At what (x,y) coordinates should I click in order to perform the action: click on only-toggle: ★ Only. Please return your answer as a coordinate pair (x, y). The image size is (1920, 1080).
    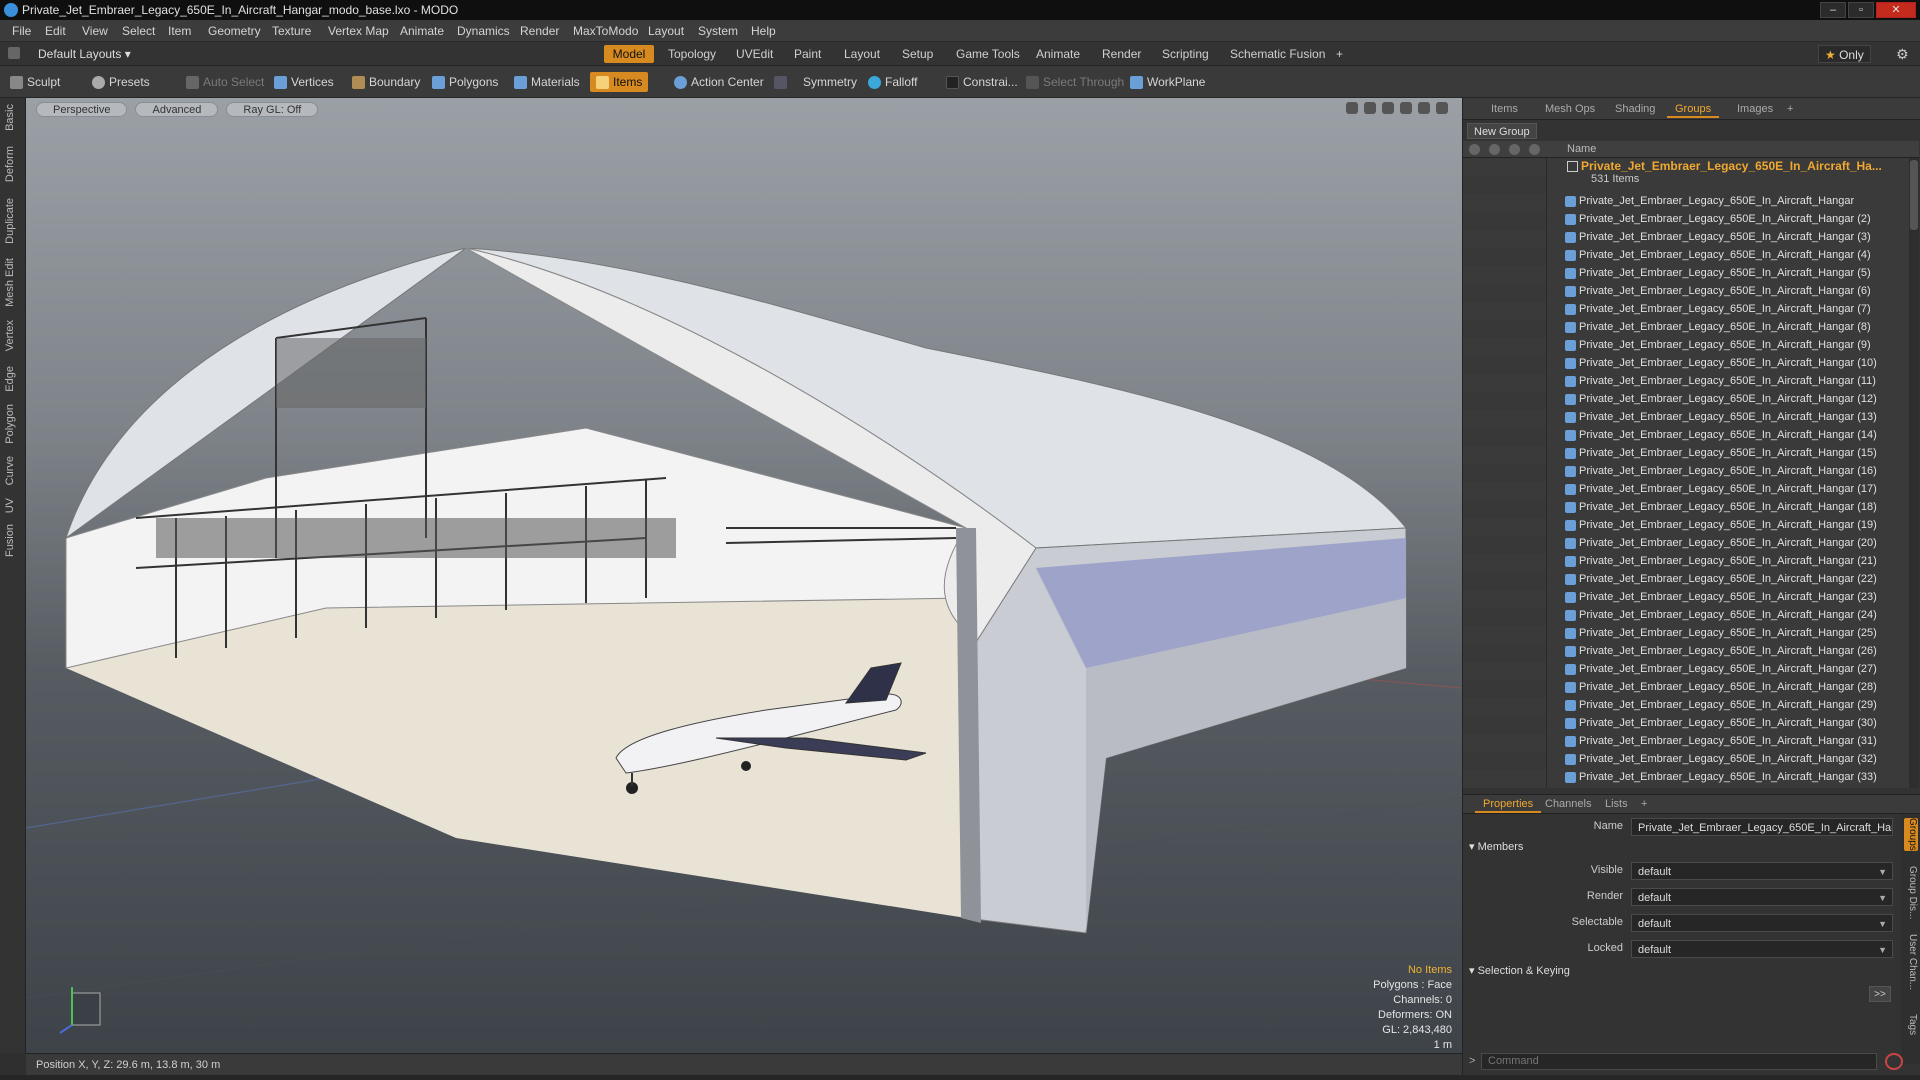
    Looking at the image, I should click on (1844, 54).